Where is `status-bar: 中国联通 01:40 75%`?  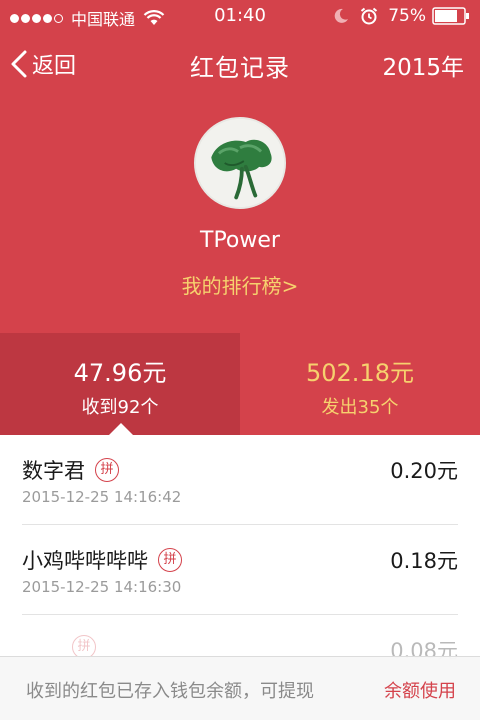 status-bar: 中国联通 01:40 75% is located at coordinates (240, 17).